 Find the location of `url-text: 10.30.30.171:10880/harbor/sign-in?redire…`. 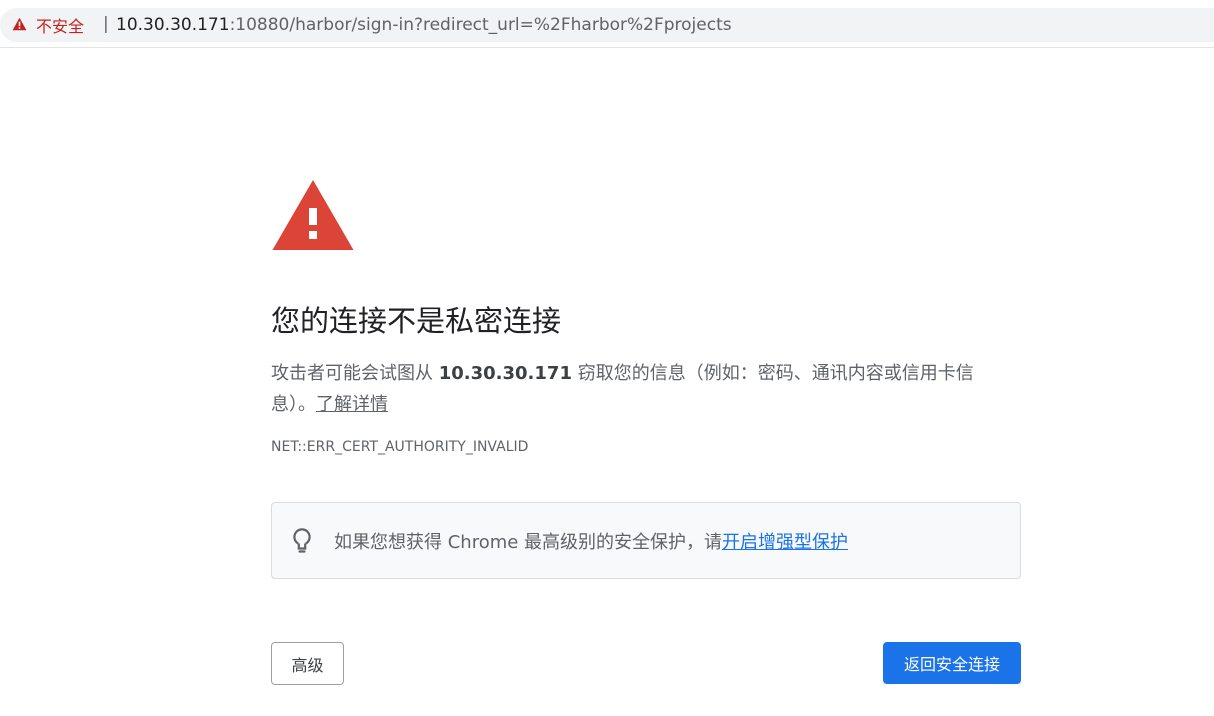

url-text: 10.30.30.171:10880/harbor/sign-in?redire… is located at coordinates (424, 25).